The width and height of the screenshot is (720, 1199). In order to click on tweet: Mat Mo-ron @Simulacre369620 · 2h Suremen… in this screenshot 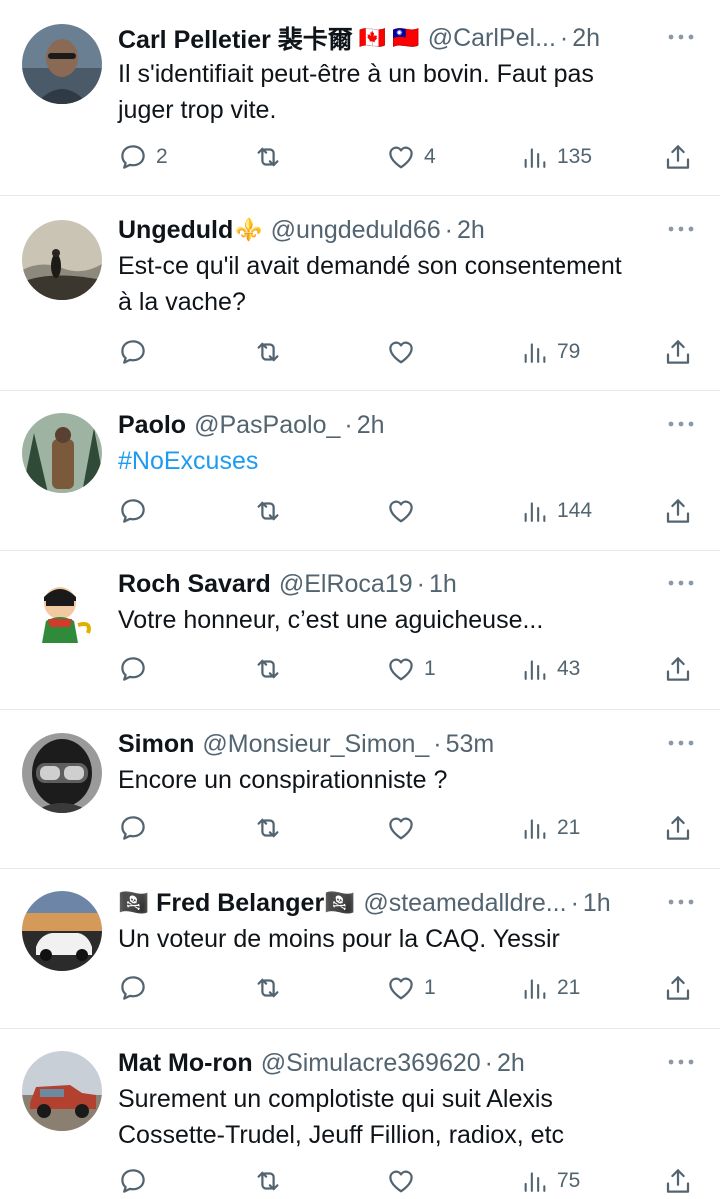, I will do `click(360, 1114)`.